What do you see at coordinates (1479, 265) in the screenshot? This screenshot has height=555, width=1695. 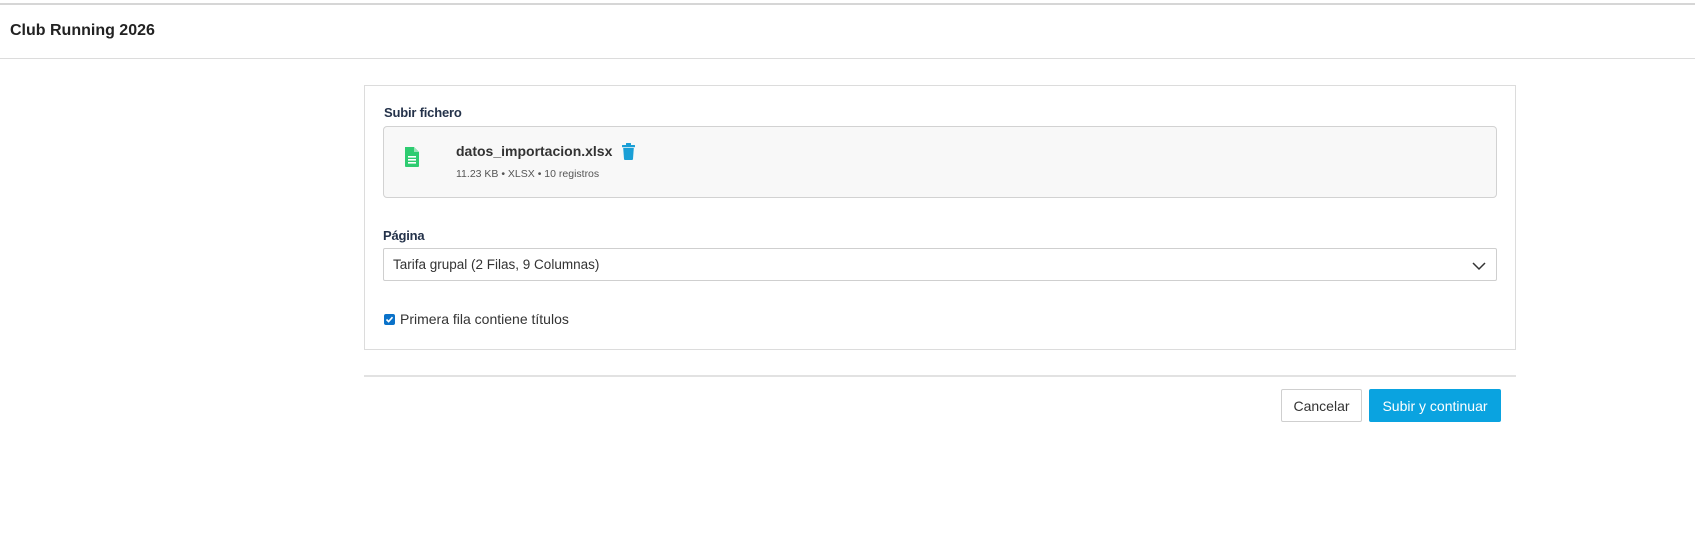 I see `chevron-down-icon` at bounding box center [1479, 265].